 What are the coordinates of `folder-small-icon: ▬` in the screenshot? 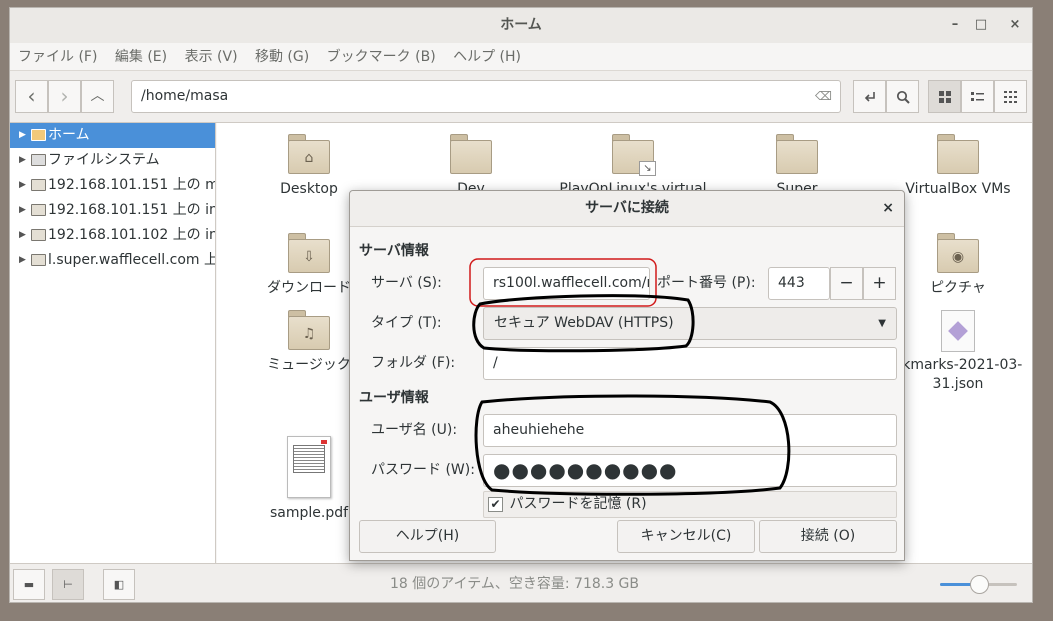 It's located at (29, 584).